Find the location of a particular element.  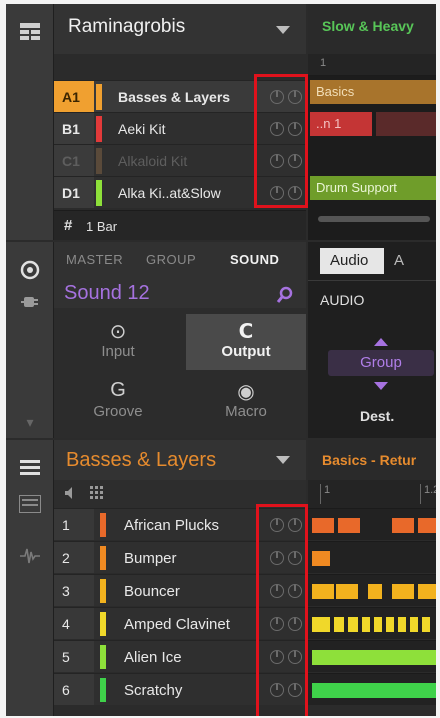

sound-number: 1 is located at coordinates (74, 524).